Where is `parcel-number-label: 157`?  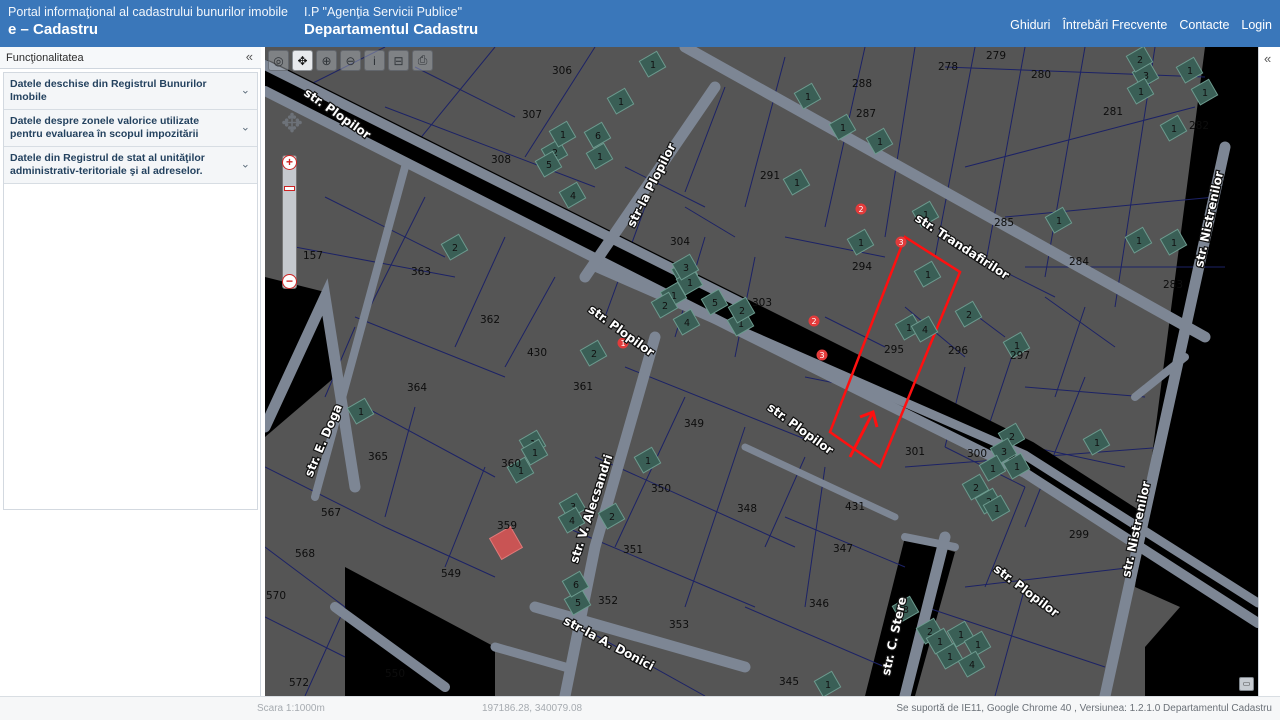 parcel-number-label: 157 is located at coordinates (313, 256).